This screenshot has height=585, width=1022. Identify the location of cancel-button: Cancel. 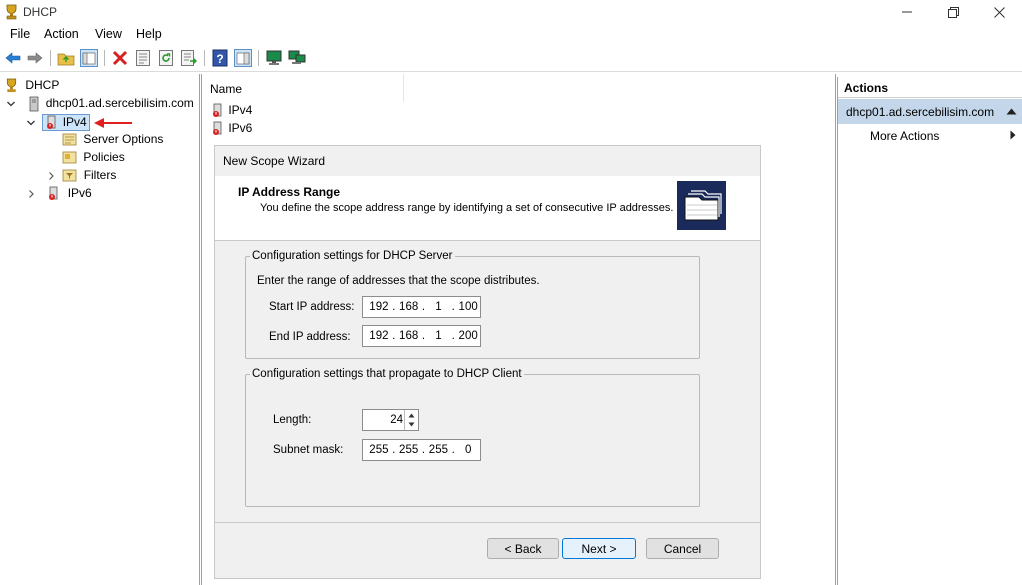
(682, 548).